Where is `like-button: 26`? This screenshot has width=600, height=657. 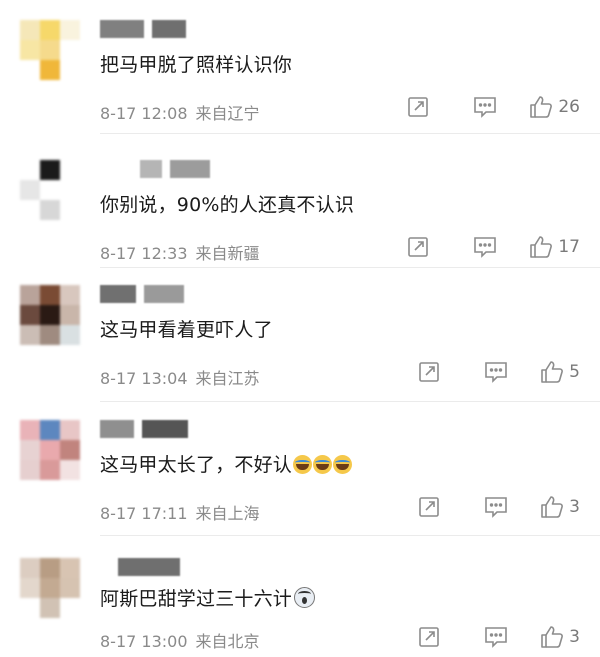 like-button: 26 is located at coordinates (554, 107).